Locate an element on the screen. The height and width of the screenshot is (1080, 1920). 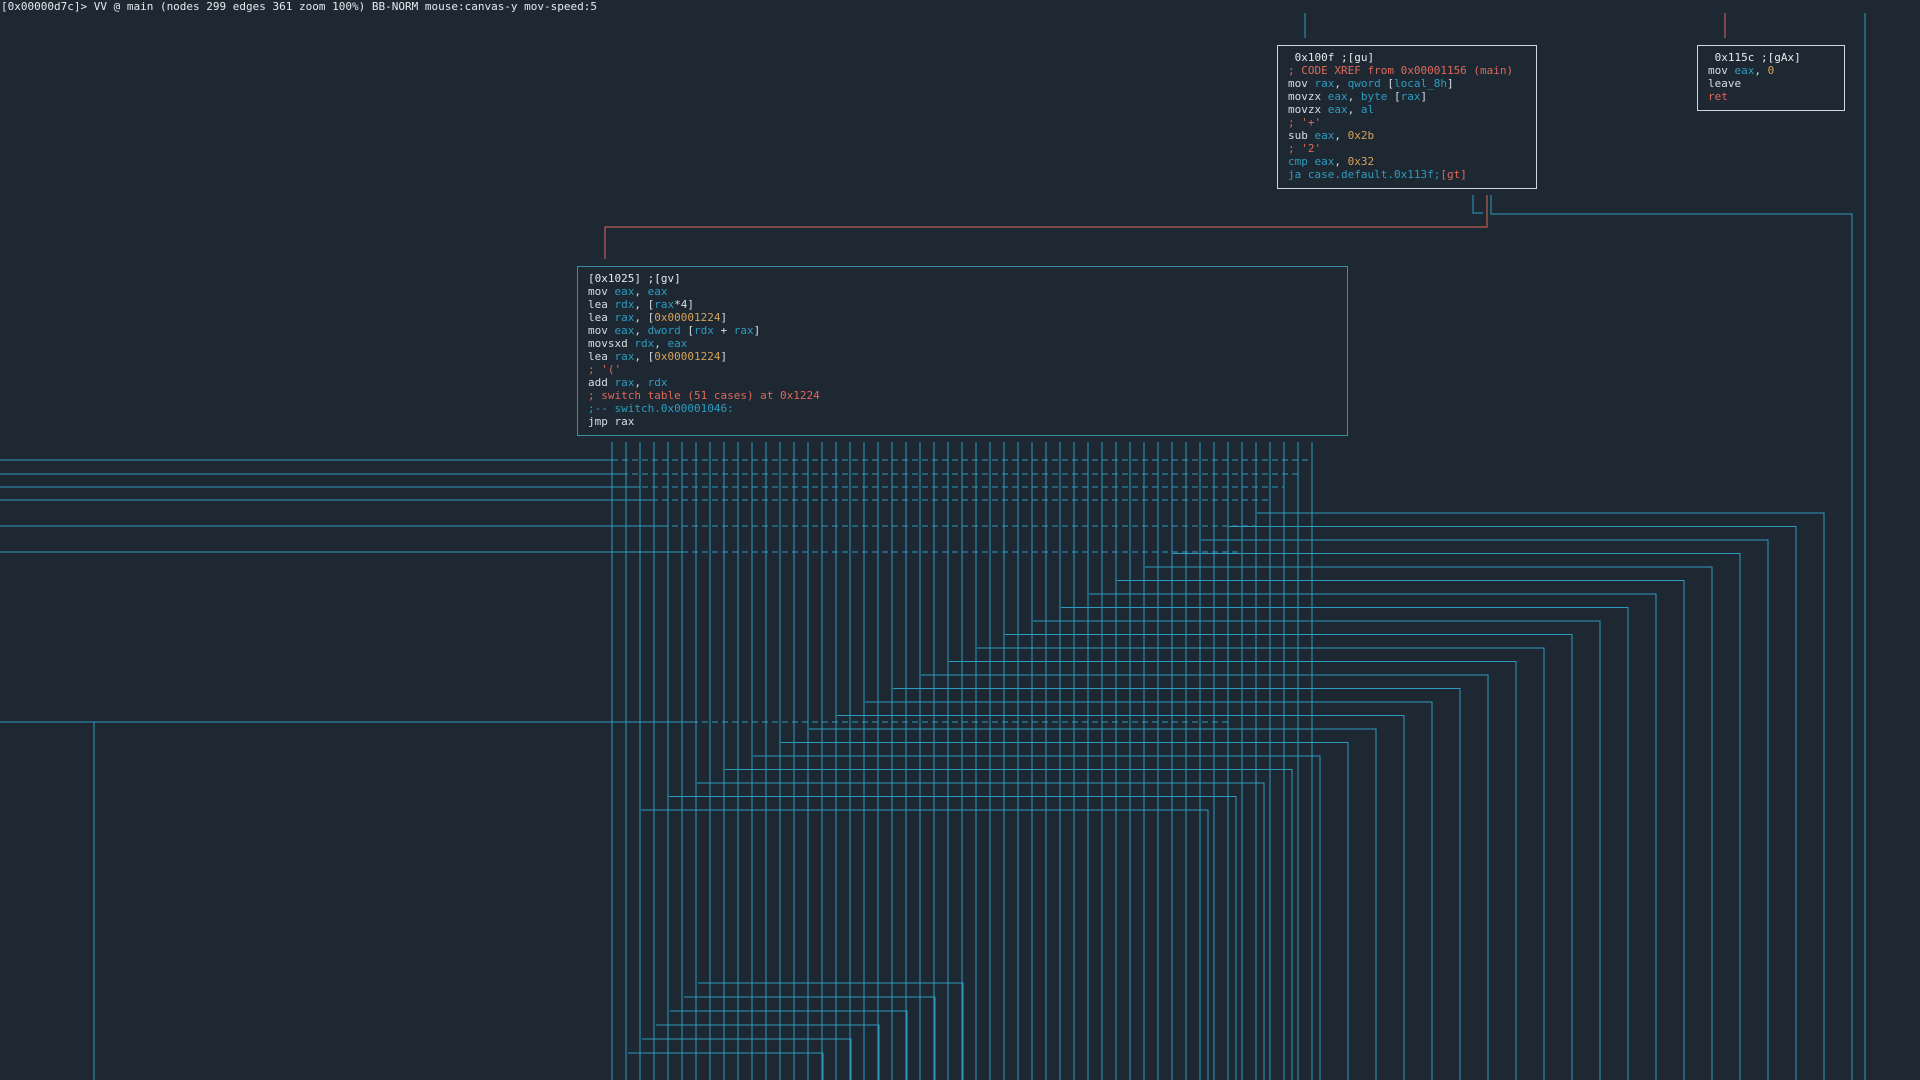
asm-token: 0x32 is located at coordinates (1361, 161).